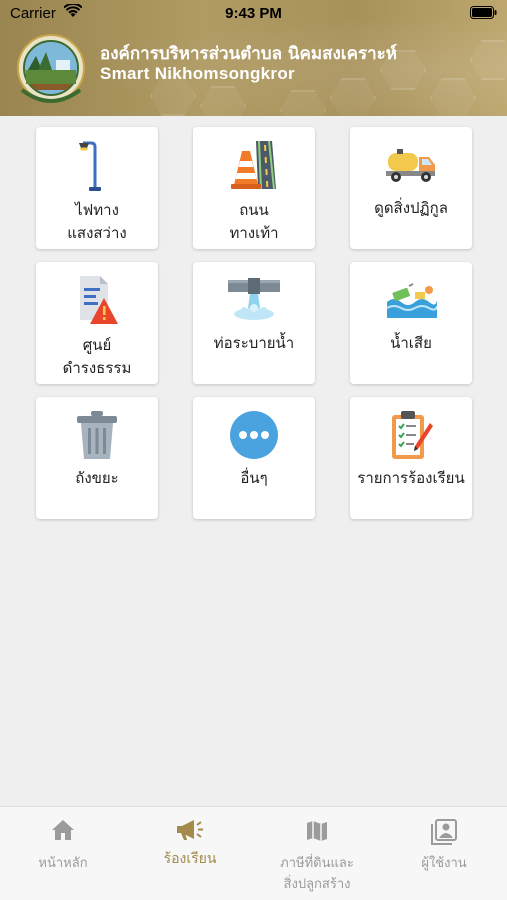 This screenshot has height=900, width=507. I want to click on page-title: องค์การบริหารส่วนตำบล นิคมสงเคราะห์, so click(248, 54).